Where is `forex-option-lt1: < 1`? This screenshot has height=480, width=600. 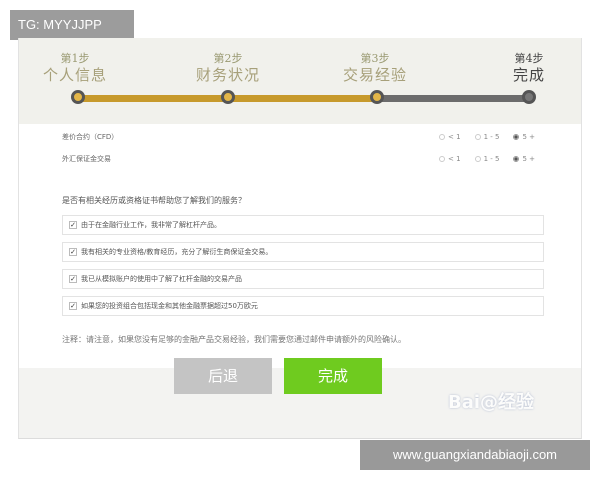 forex-option-lt1: < 1 is located at coordinates (450, 159).